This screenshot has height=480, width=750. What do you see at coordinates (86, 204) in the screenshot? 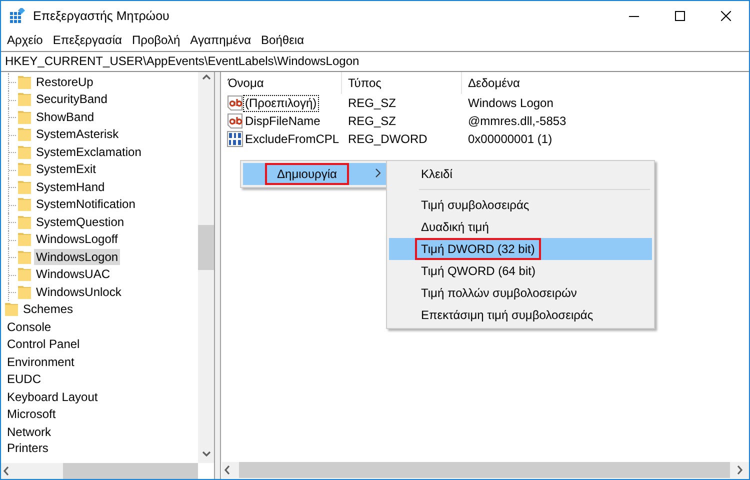
I see `tree-item: SystemNotification` at bounding box center [86, 204].